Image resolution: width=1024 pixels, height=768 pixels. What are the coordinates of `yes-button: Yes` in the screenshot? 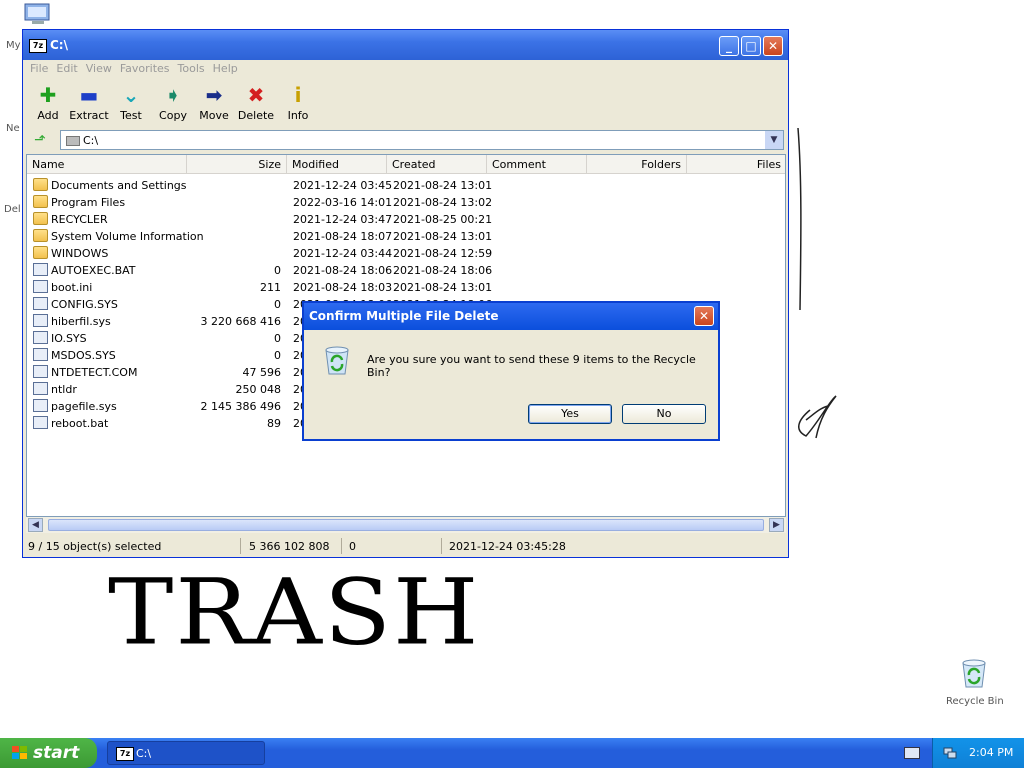 It's located at (570, 414).